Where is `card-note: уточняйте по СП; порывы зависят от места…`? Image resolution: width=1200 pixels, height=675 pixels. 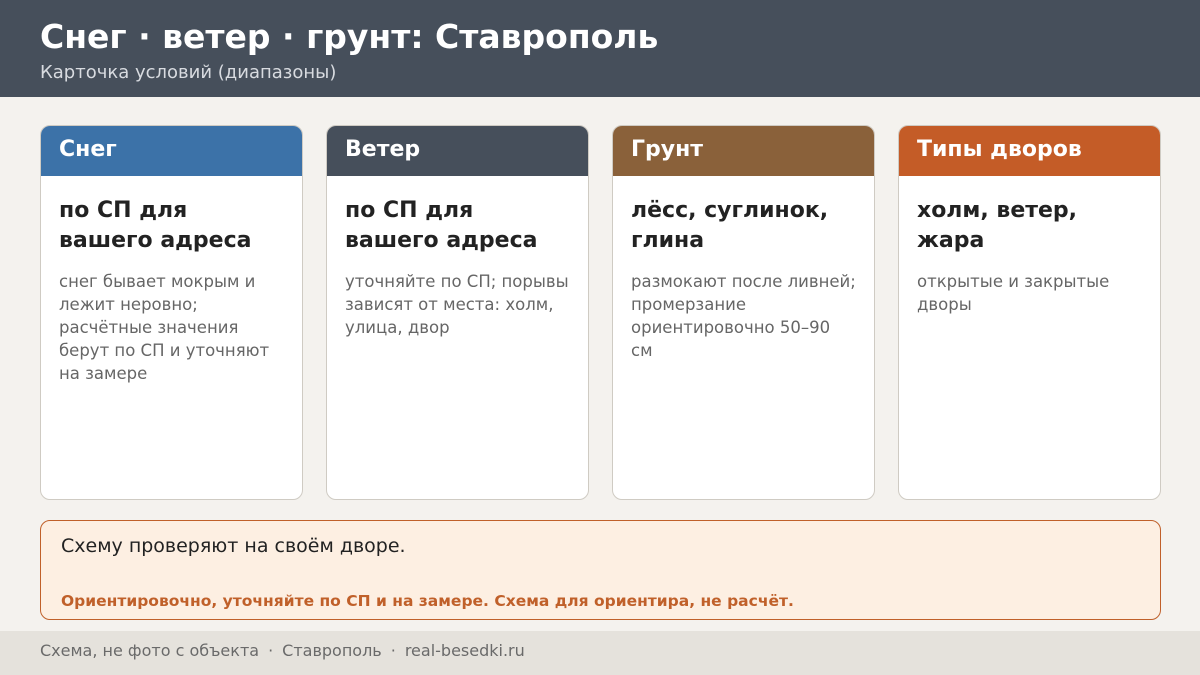
card-note: уточняйте по СП; порывы зависят от места… is located at coordinates (457, 304).